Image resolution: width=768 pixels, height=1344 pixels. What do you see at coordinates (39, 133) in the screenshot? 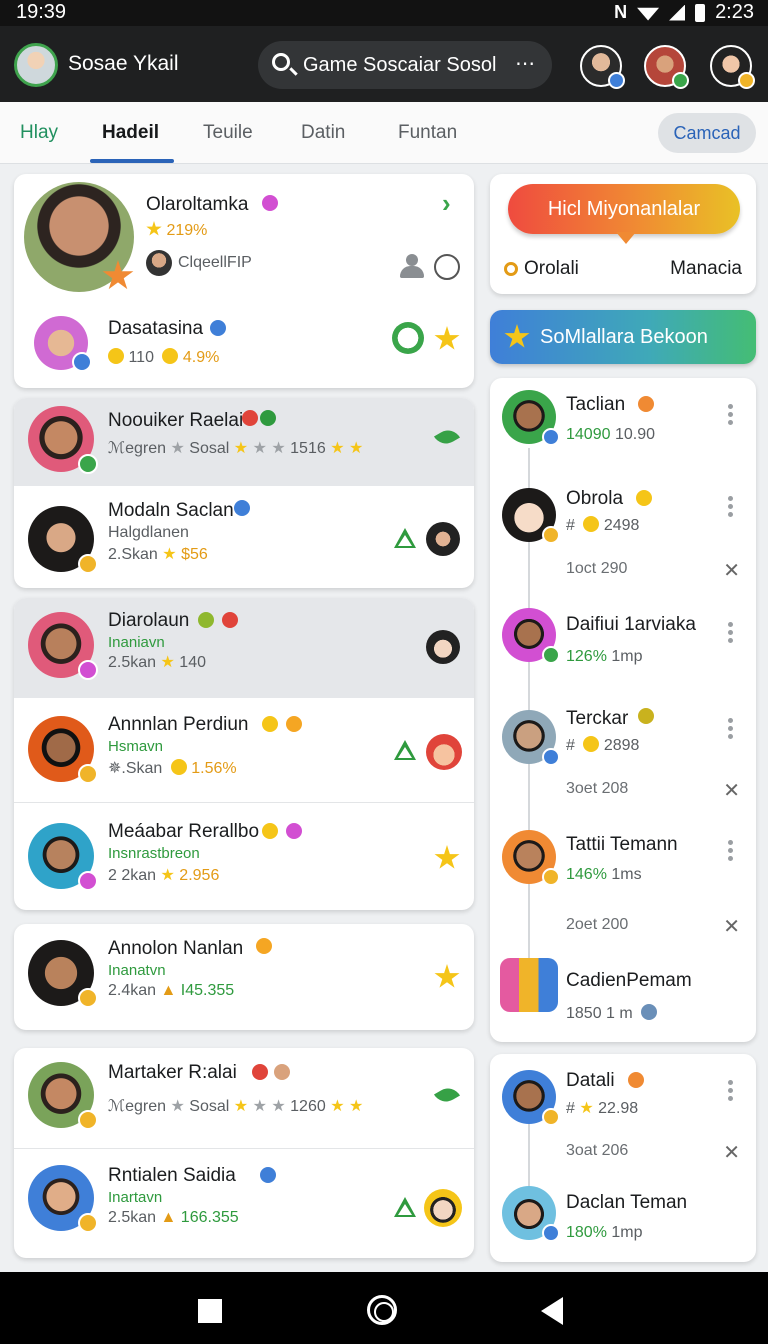
I see `tab-hlay: Hlay` at bounding box center [39, 133].